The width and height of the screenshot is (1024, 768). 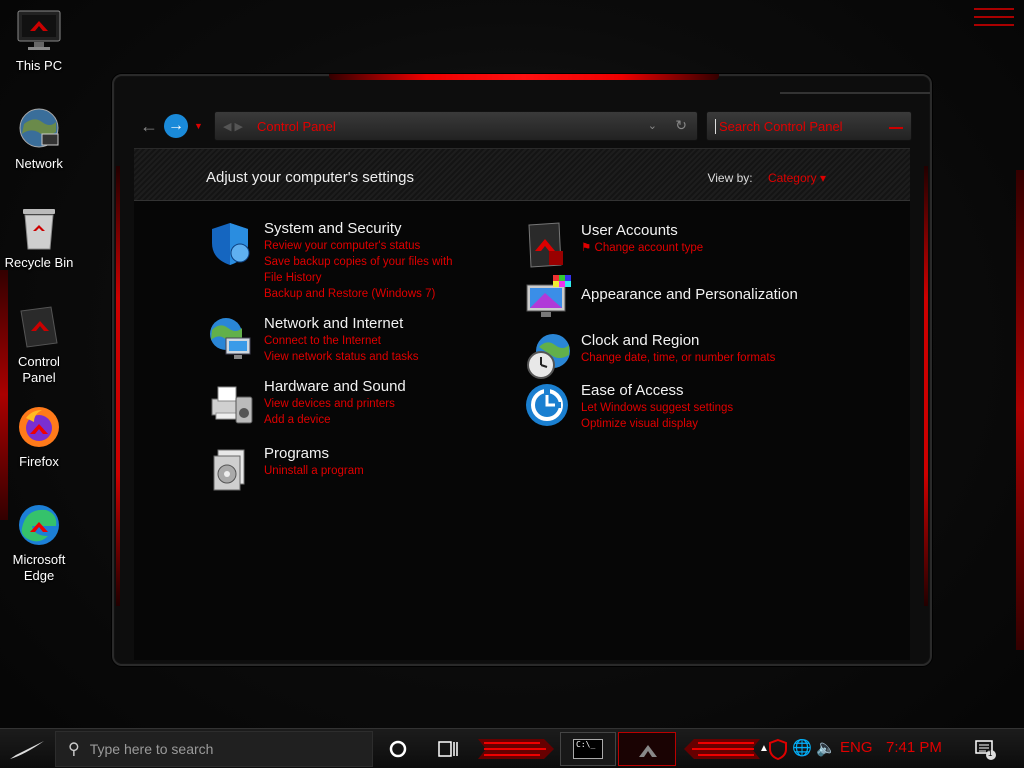 I want to click on edge-icon, so click(x=39, y=525).